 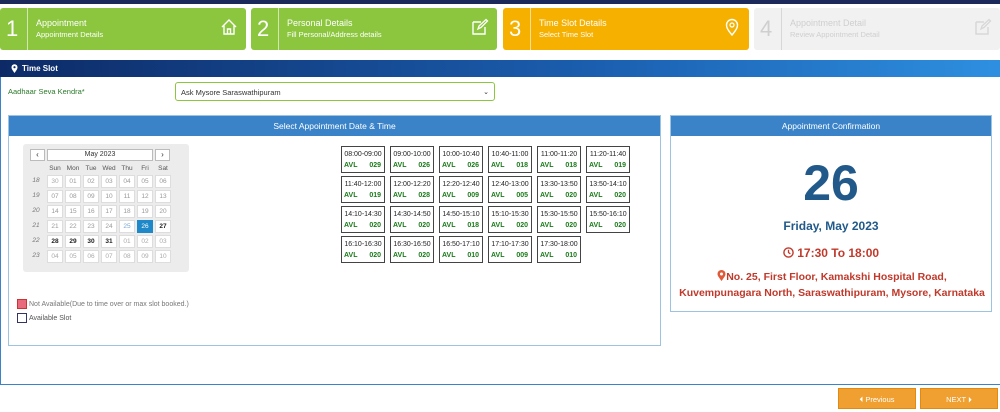 What do you see at coordinates (412, 189) in the screenshot?
I see `time-slot: 12:00-12:20 AVL 028` at bounding box center [412, 189].